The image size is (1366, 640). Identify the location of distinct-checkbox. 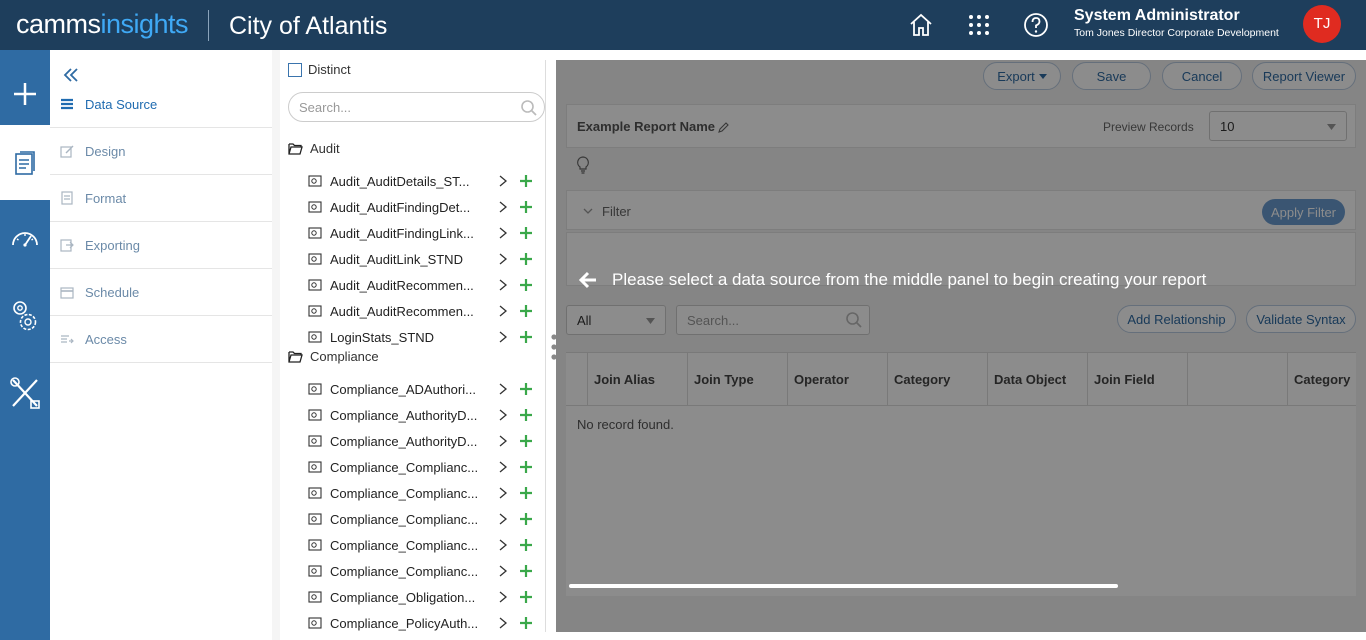
(295, 69).